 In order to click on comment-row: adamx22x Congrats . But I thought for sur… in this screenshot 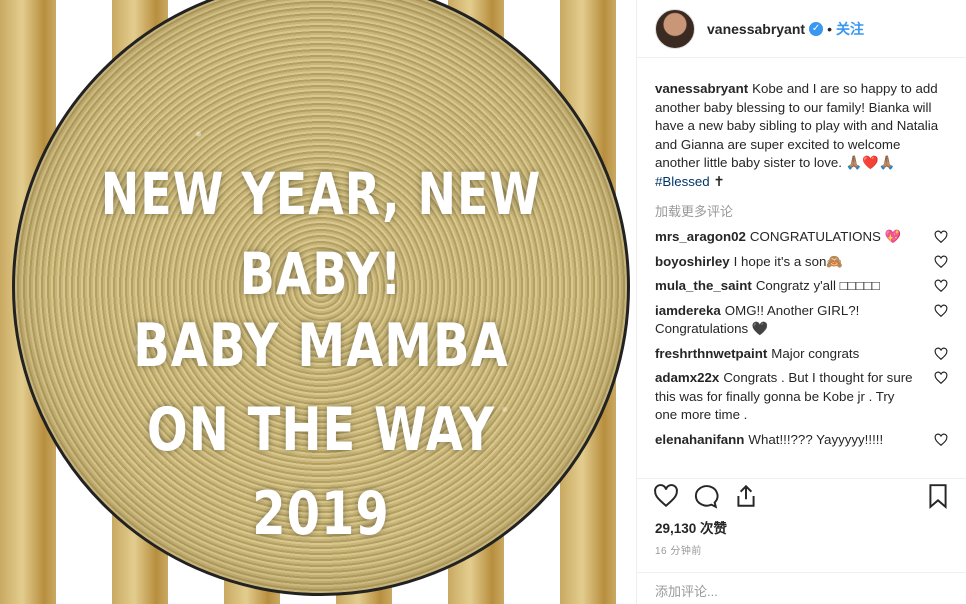, I will do `click(801, 397)`.